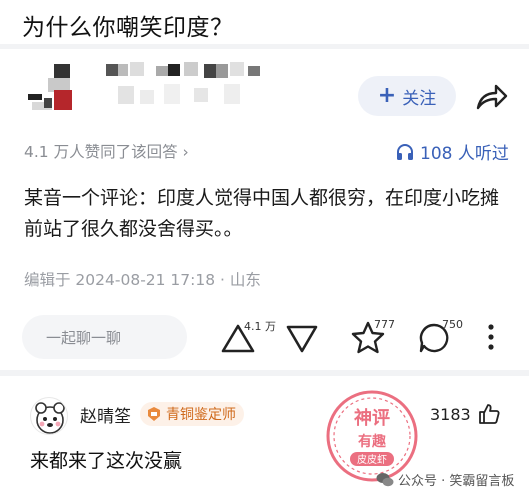 The image size is (529, 500). What do you see at coordinates (106, 459) in the screenshot?
I see `comment-text: 来都来了这次没赢` at bounding box center [106, 459].